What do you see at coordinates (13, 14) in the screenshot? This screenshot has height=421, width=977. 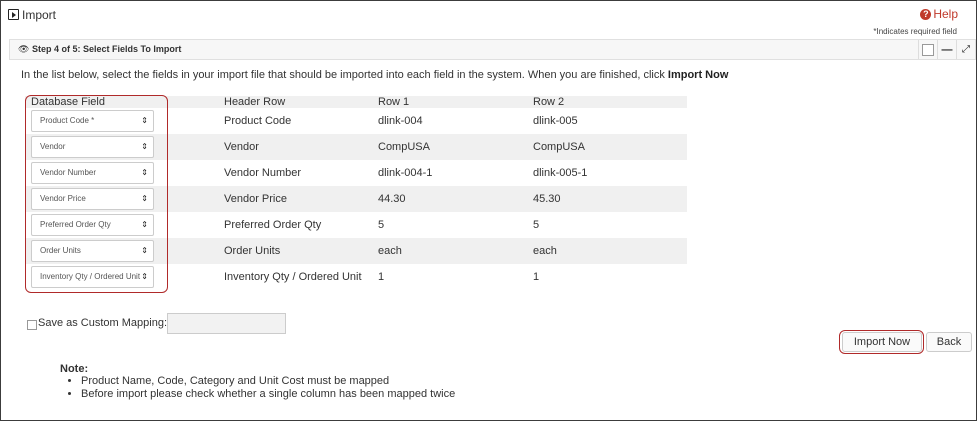 I see `window-play-icon` at bounding box center [13, 14].